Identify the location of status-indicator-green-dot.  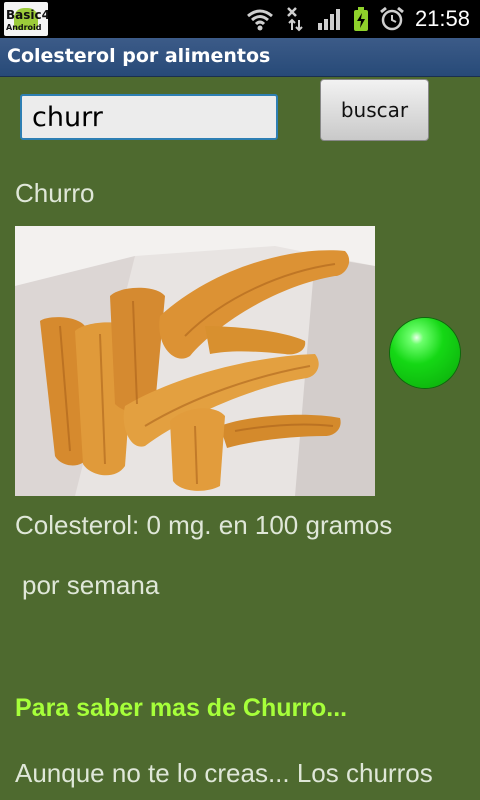
(425, 353).